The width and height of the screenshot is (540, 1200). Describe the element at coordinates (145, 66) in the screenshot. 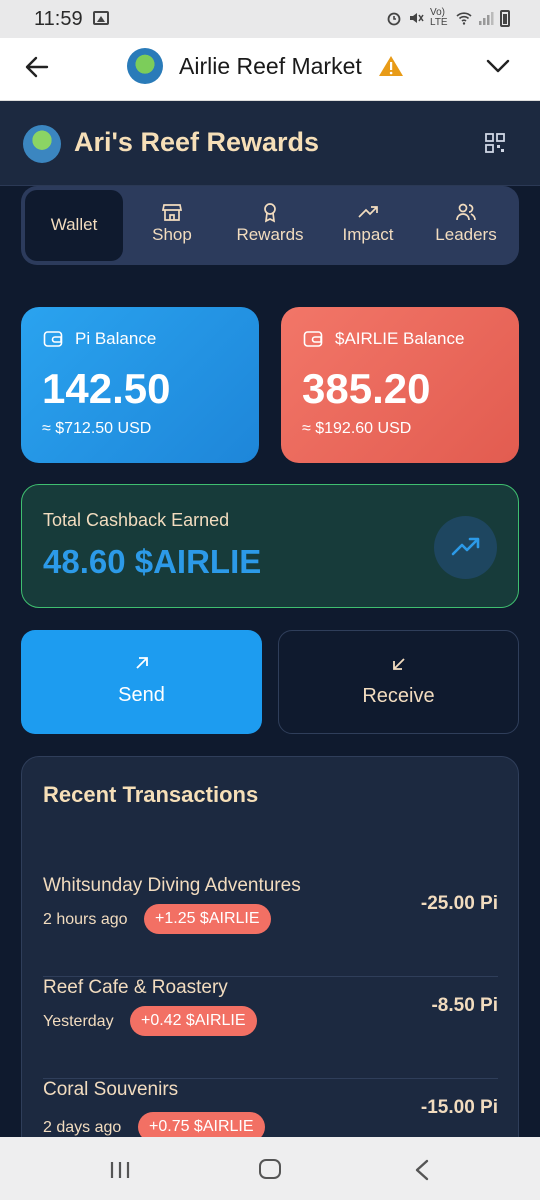

I see `site-logo` at that location.